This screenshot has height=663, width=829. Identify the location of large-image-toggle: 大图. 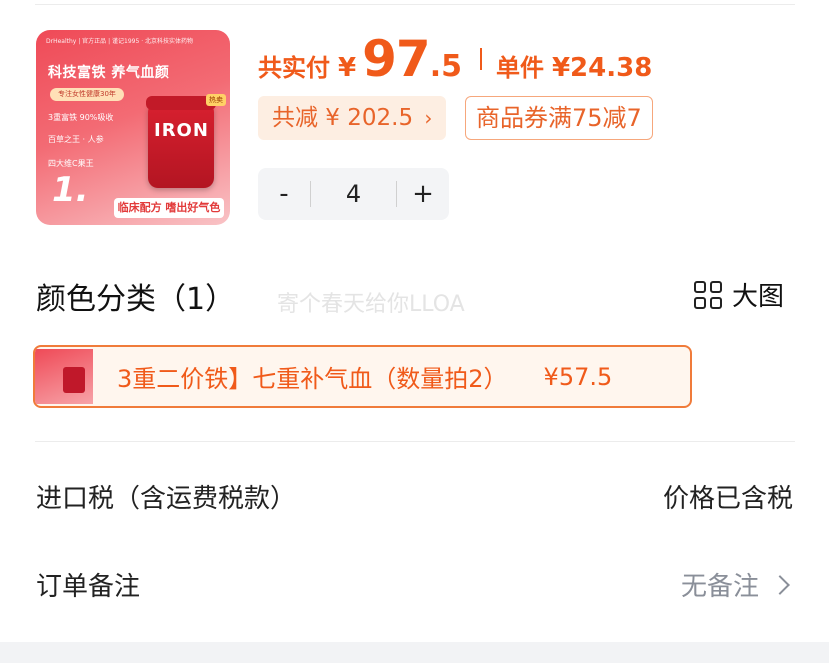
(739, 294).